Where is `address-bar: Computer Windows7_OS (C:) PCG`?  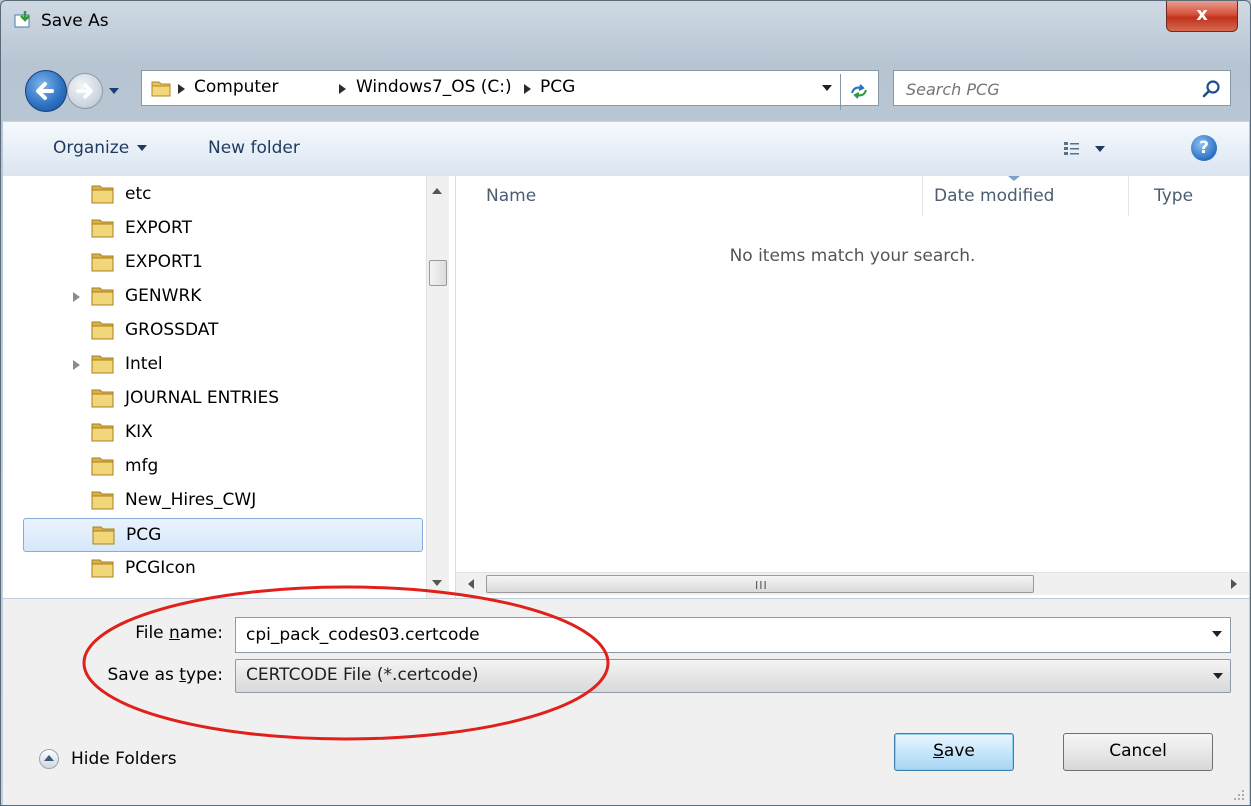
address-bar: Computer Windows7_OS (C:) PCG is located at coordinates (510, 90).